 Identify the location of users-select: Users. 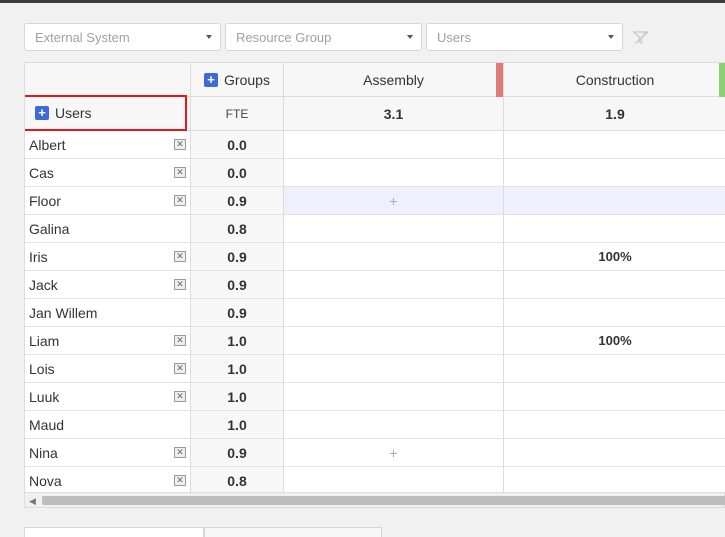
(524, 37).